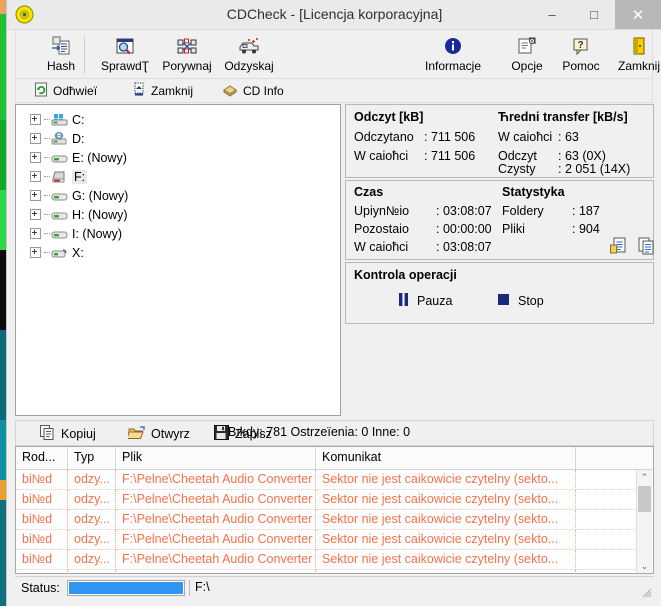 The image size is (661, 606). I want to click on toolbar-button-odzyskaj: Odzyskaj, so click(249, 55).